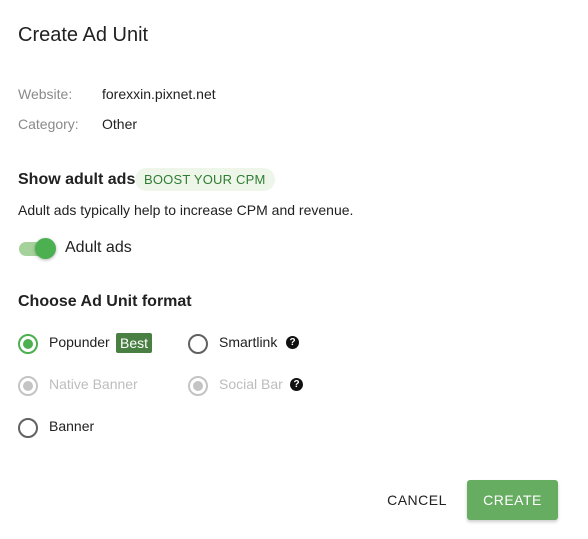 The width and height of the screenshot is (588, 539). I want to click on boost-cpm-badge: BOOST YOUR CPM, so click(205, 179).